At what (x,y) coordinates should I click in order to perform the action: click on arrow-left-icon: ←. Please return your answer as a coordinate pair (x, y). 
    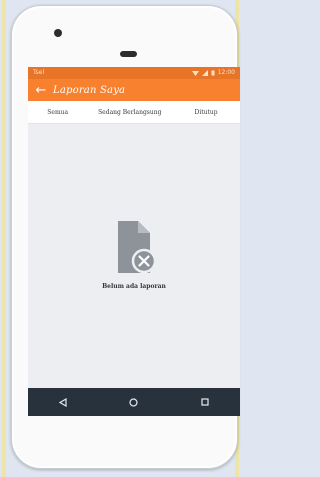
    Looking at the image, I should click on (41, 90).